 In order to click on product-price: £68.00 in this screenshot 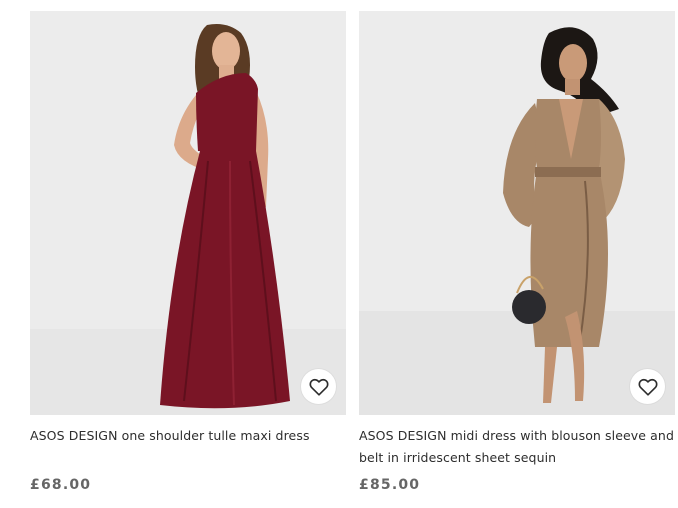, I will do `click(61, 485)`.